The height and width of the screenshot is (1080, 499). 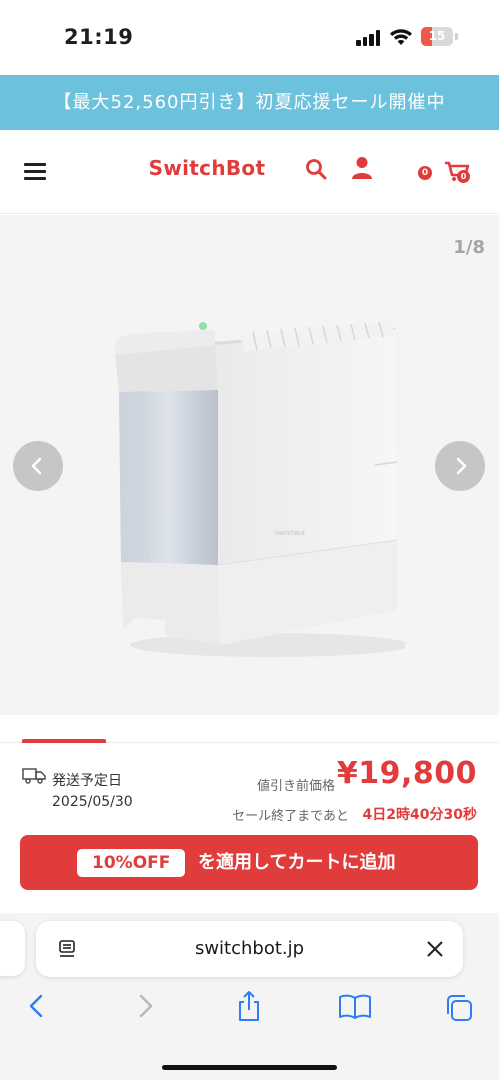 I want to click on url-text: switchbot.jp, so click(x=249, y=948).